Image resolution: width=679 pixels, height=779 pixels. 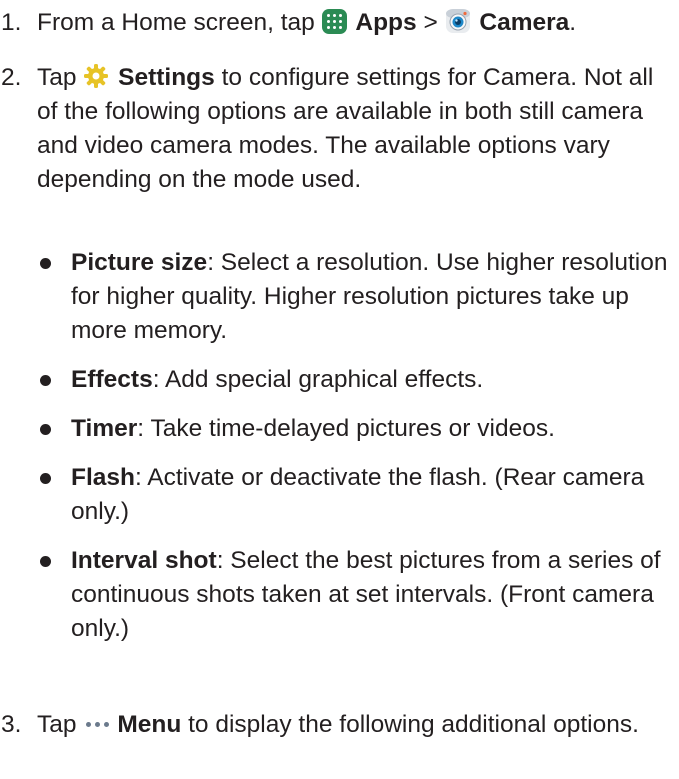 What do you see at coordinates (11, 724) in the screenshot?
I see `step-number: 3.` at bounding box center [11, 724].